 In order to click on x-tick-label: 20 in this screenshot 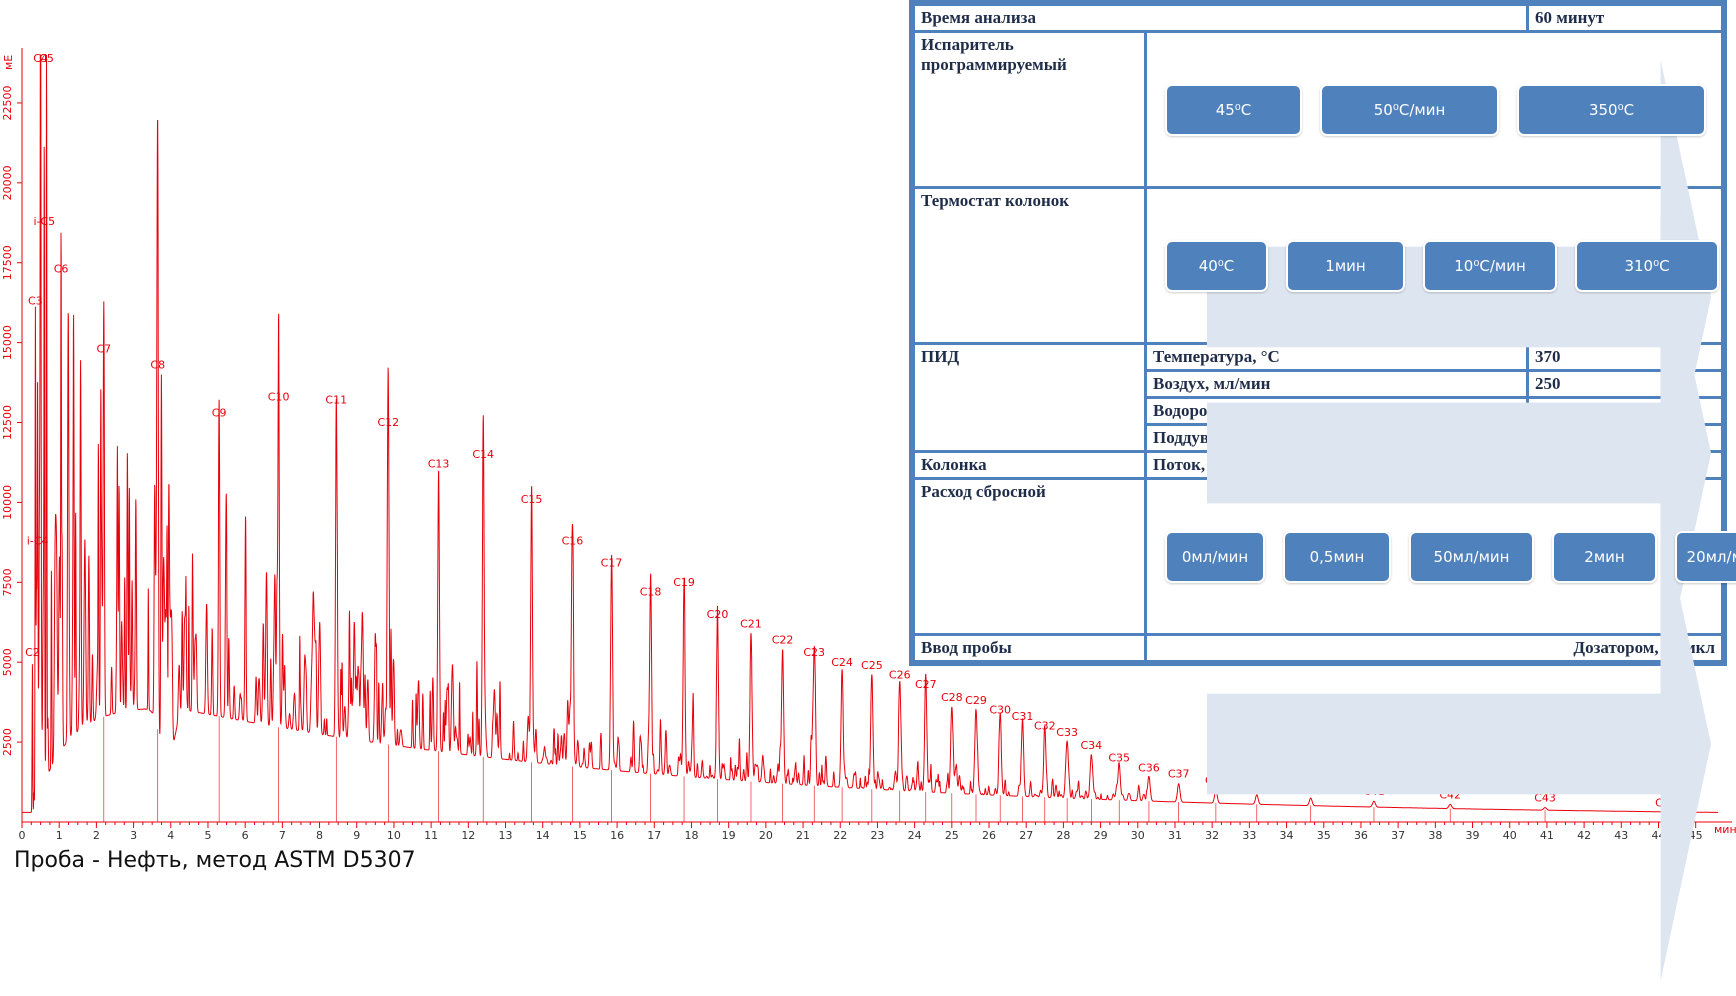, I will do `click(766, 835)`.